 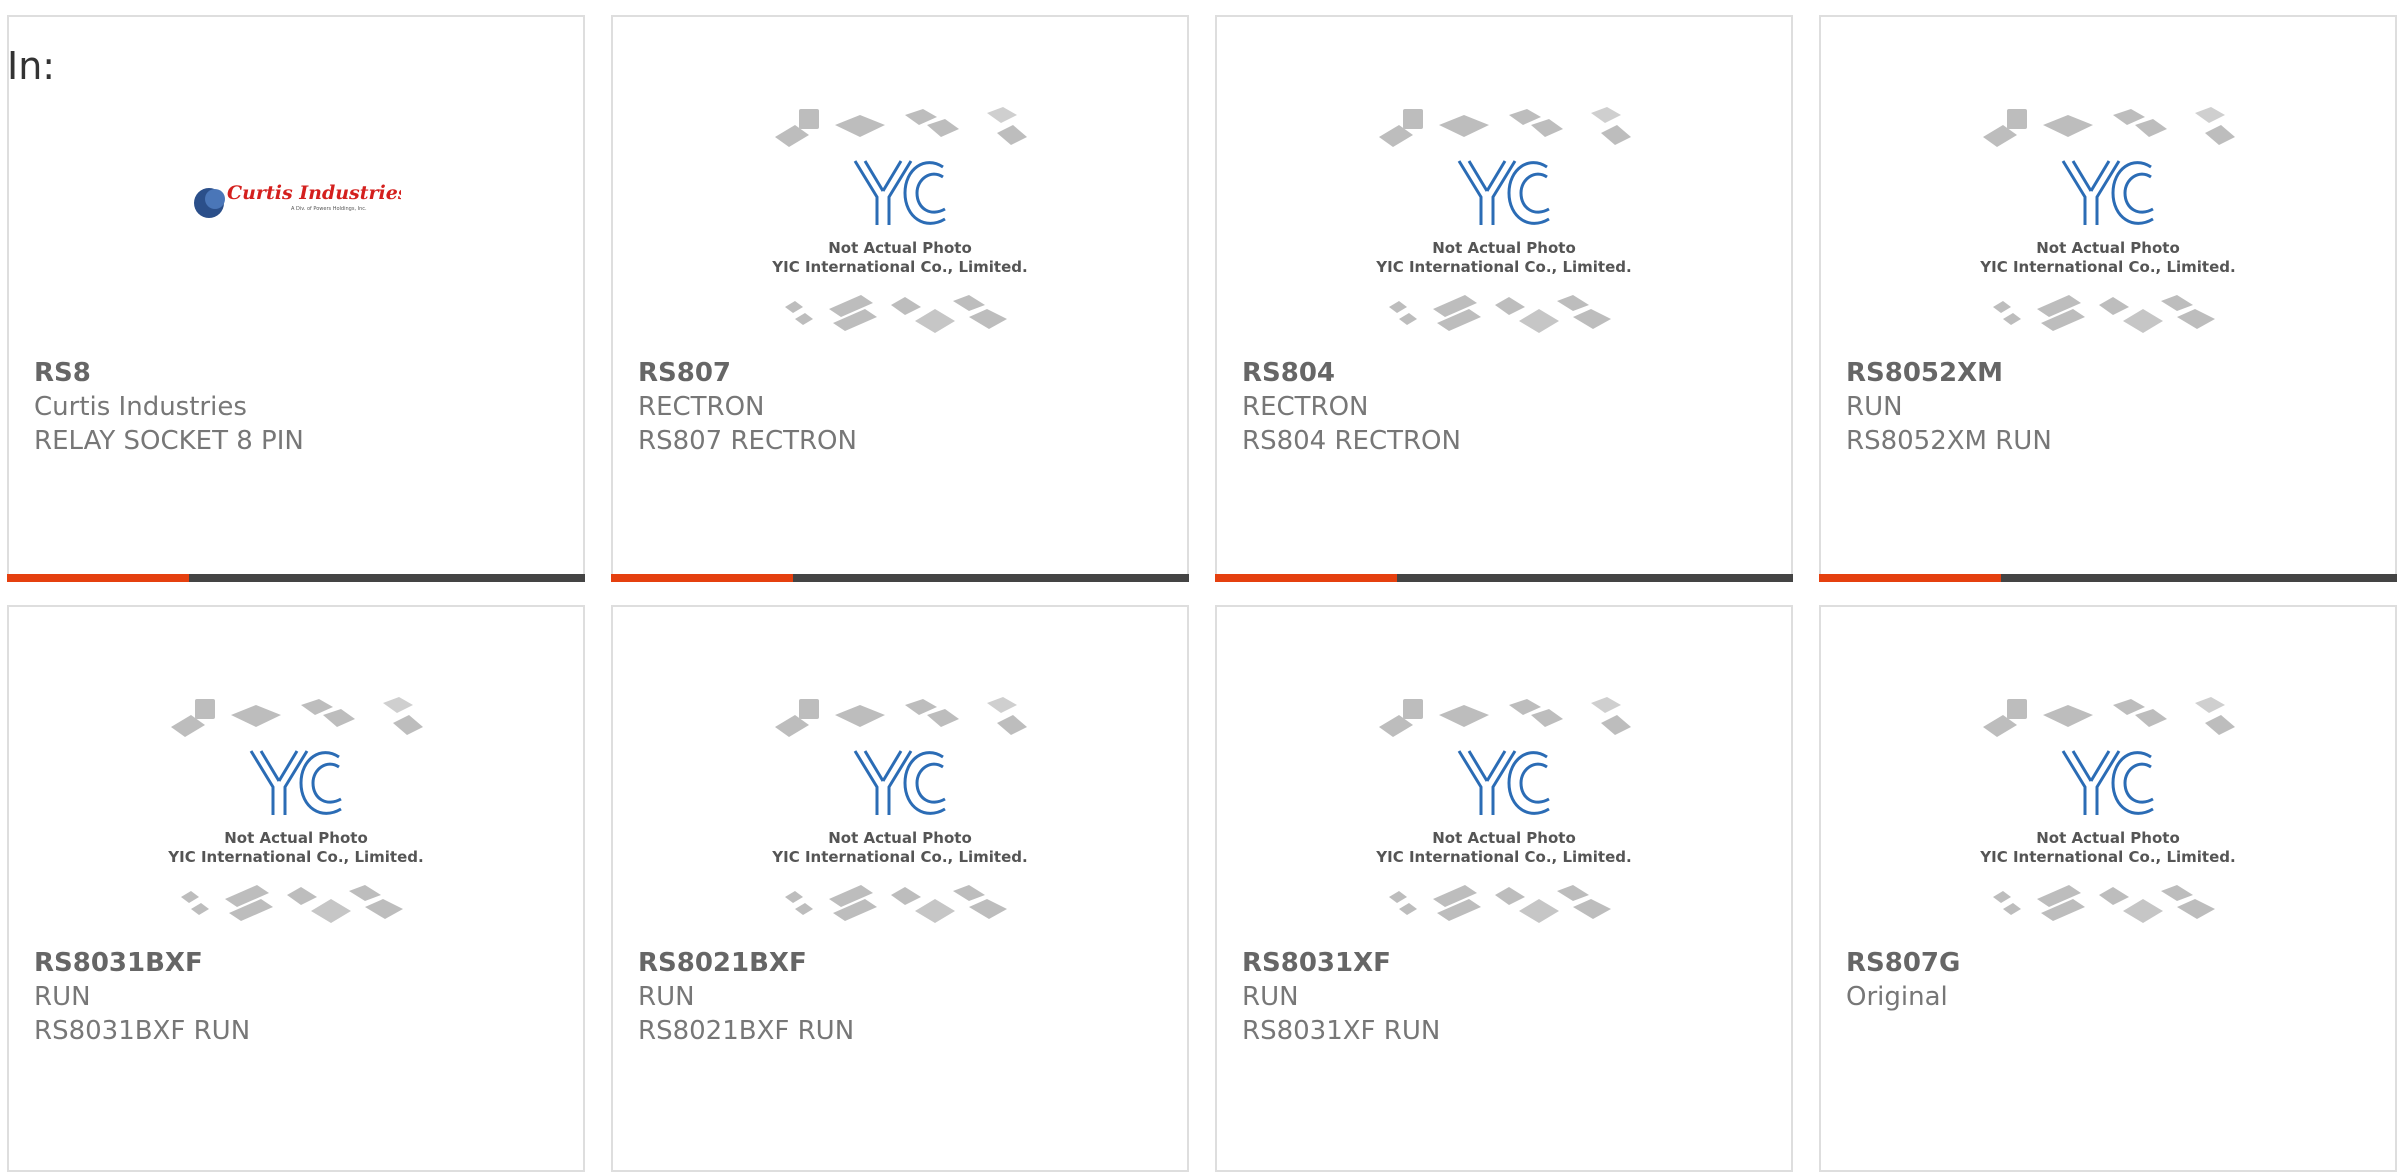 I want to click on part-number: RS807, so click(x=747, y=373).